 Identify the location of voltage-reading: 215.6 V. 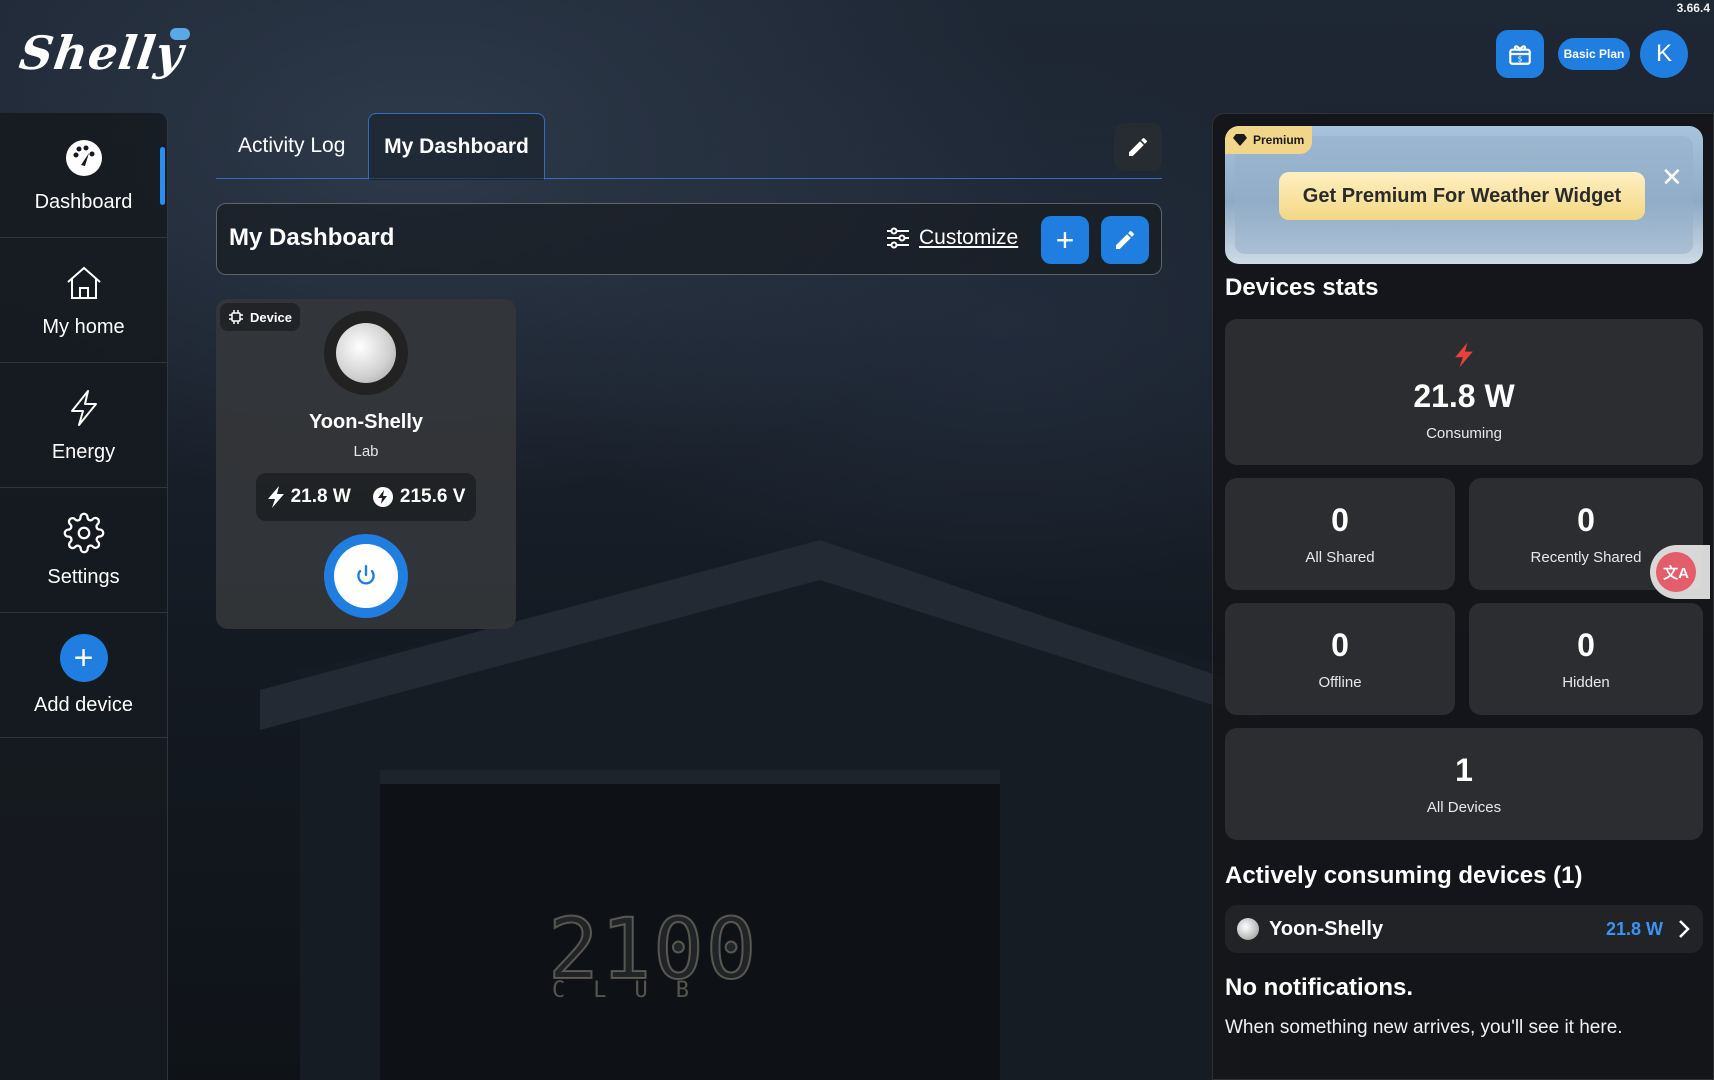
(419, 497).